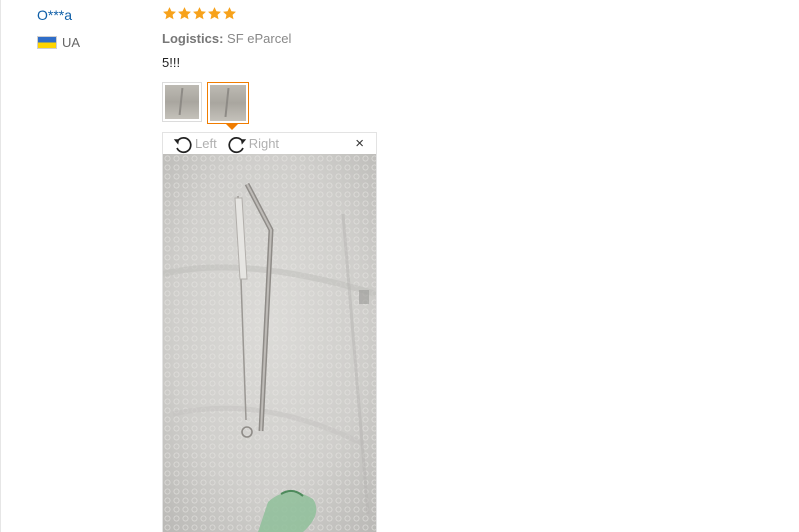 The width and height of the screenshot is (799, 532). I want to click on rotate-right-label: Right, so click(264, 143).